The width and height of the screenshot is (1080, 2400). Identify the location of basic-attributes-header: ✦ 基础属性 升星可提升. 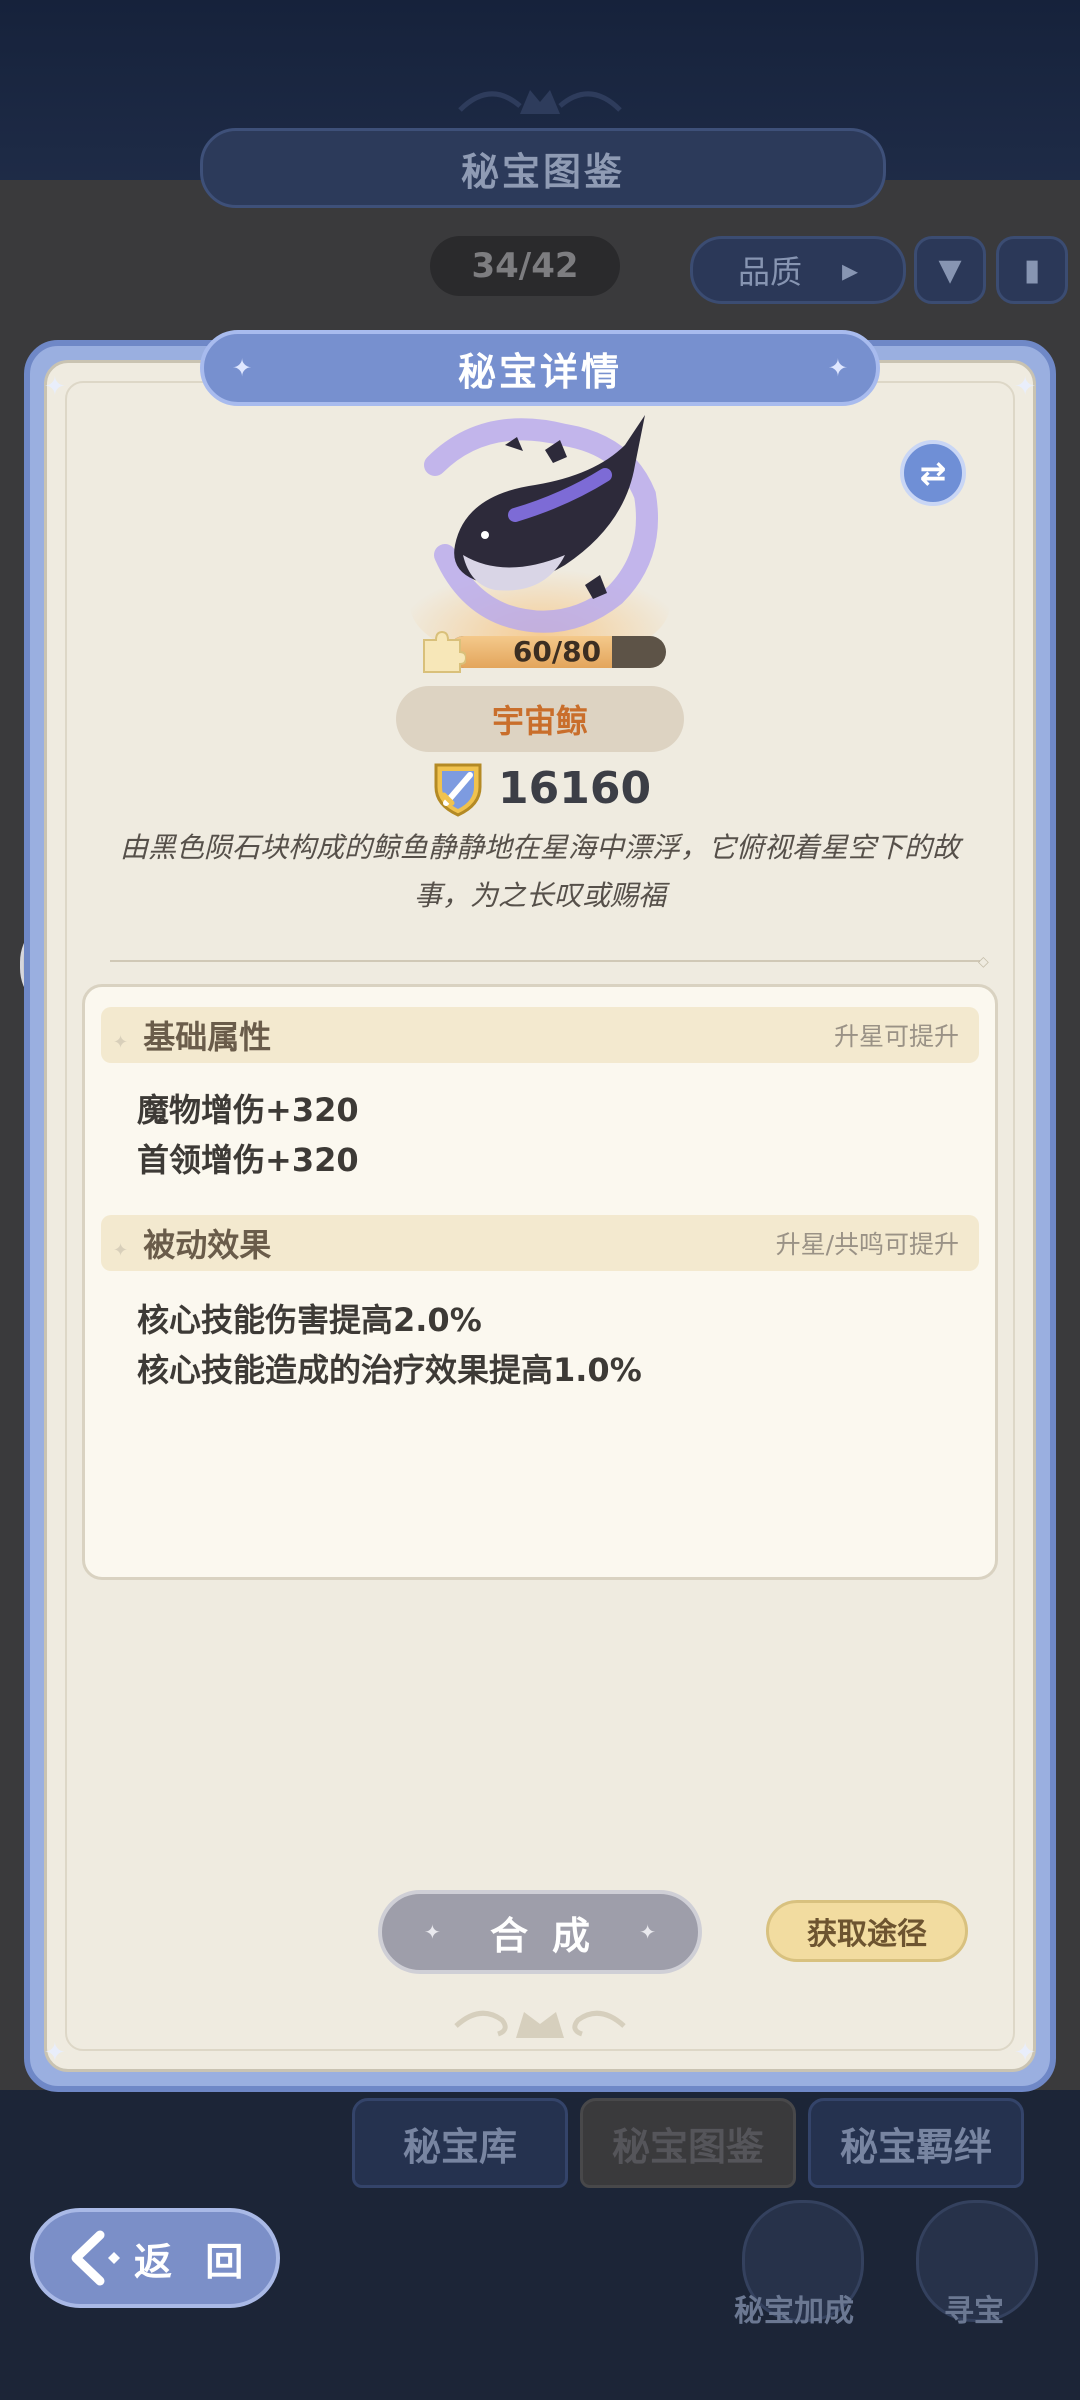
(540, 1035).